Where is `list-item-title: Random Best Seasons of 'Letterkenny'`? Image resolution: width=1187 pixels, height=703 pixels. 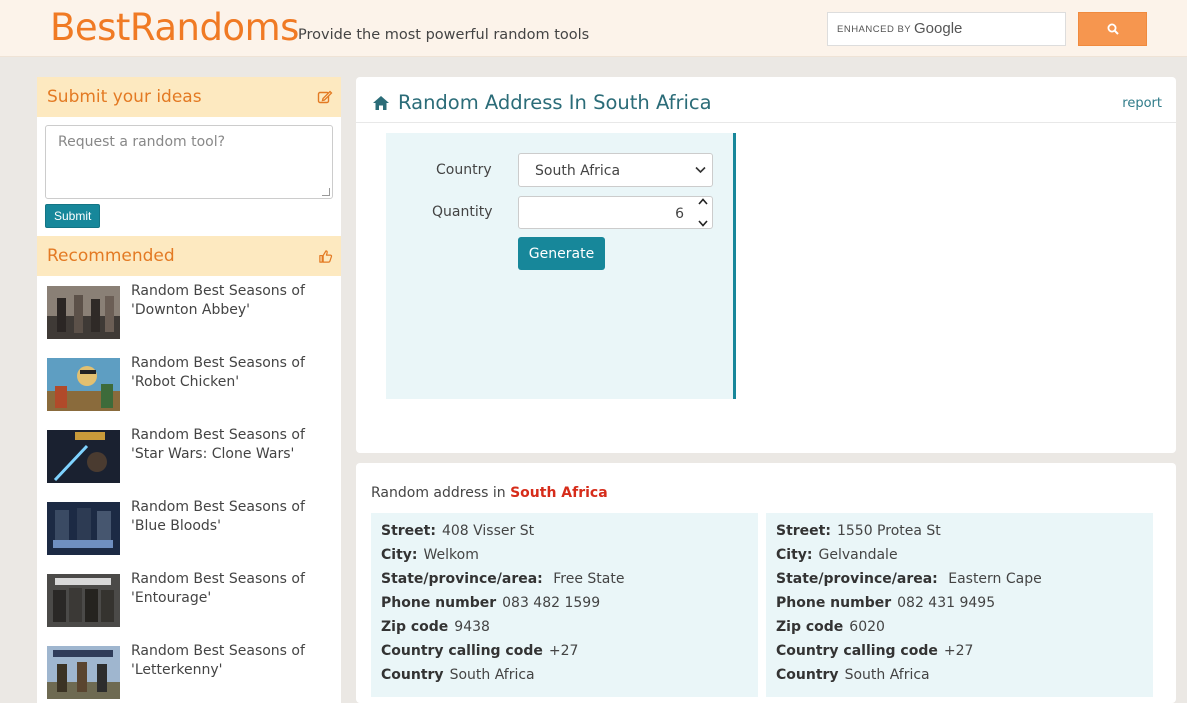 list-item-title: Random Best Seasons of 'Letterkenny' is located at coordinates (233, 672).